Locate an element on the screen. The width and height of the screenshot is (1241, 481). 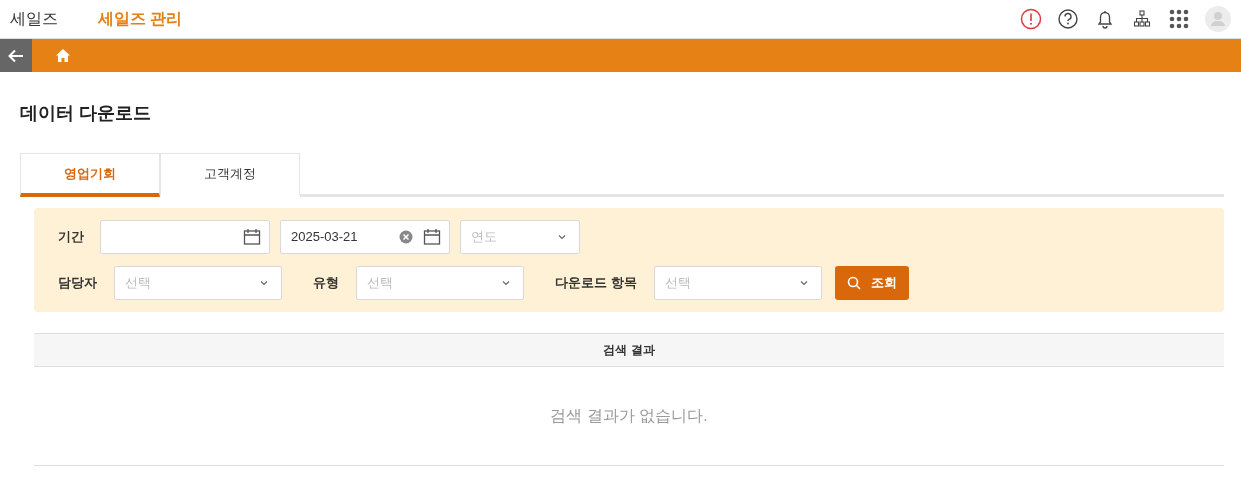
empty-message: 검색 결과가 없습니다. is located at coordinates (629, 416).